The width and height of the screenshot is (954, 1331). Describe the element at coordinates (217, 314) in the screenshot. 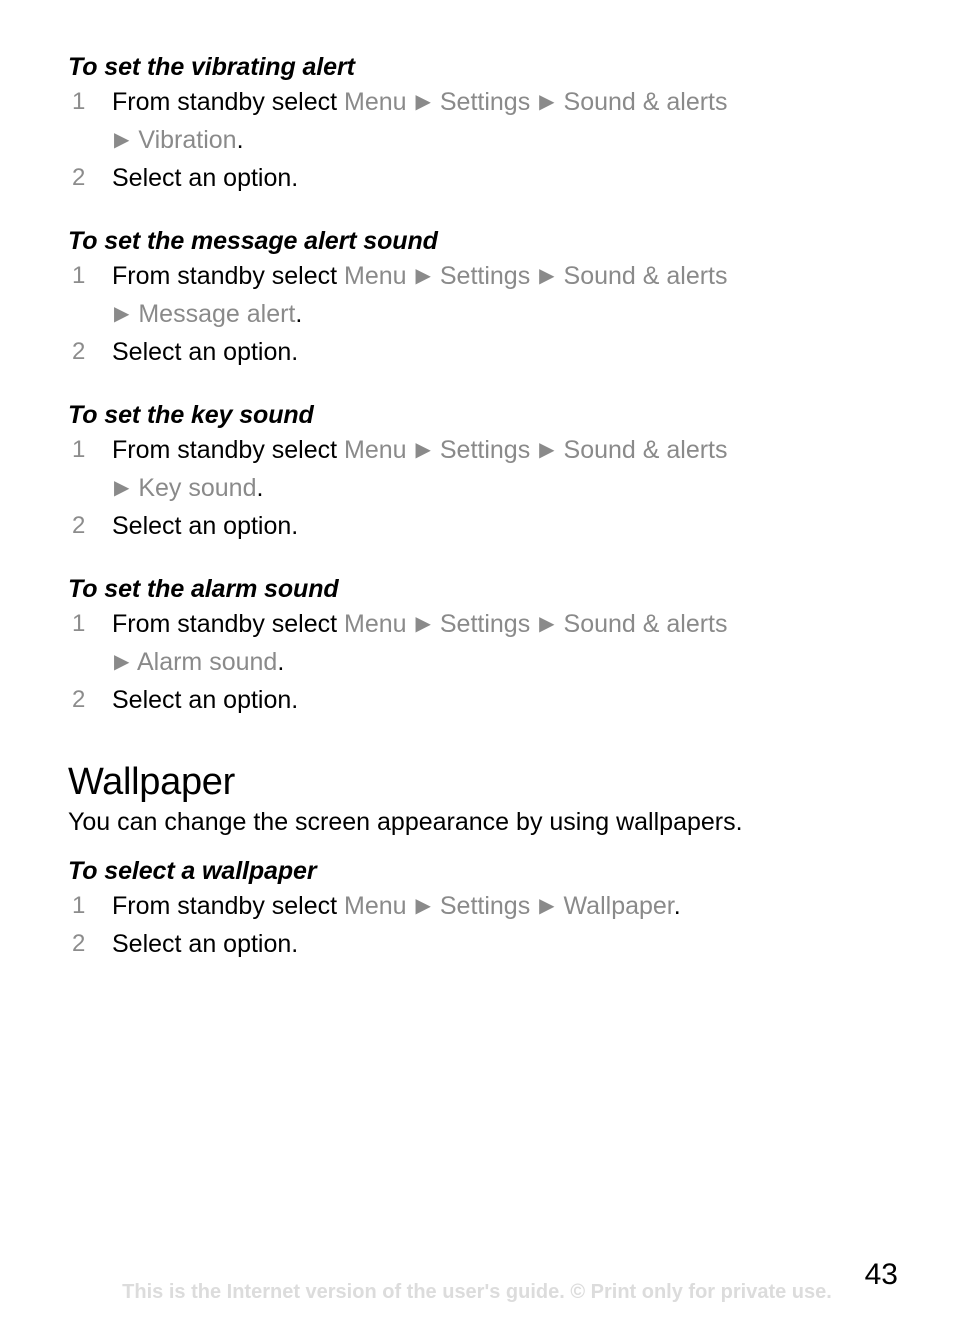

I see `menu-path-item: Message alert` at that location.